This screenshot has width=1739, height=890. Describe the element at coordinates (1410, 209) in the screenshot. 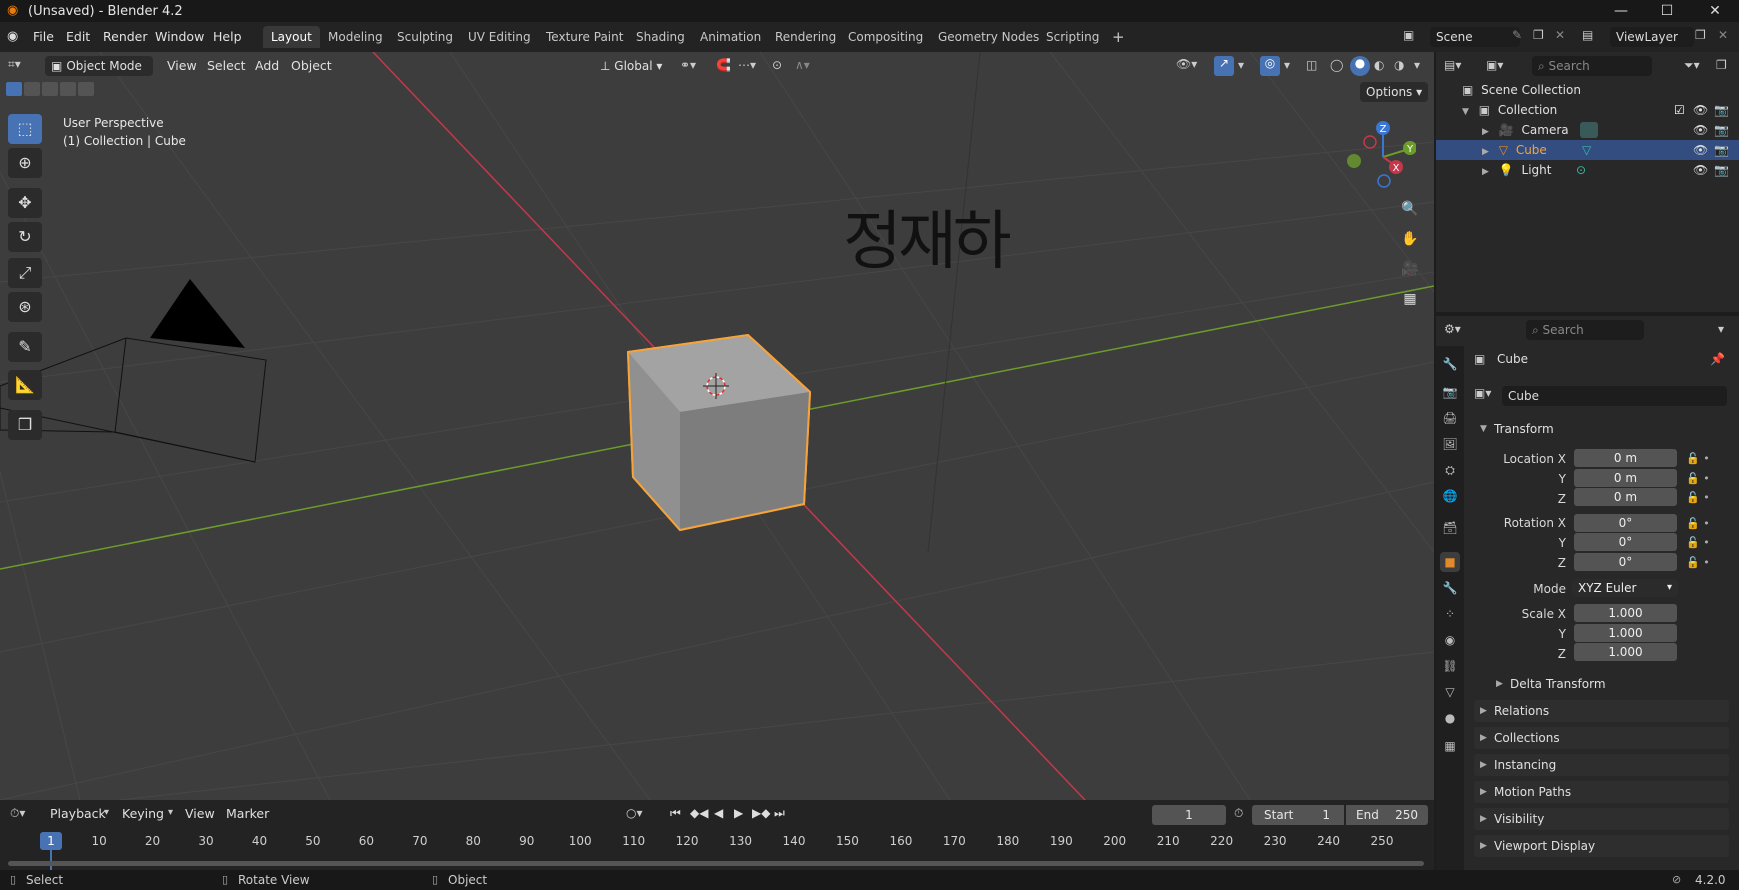

I see `zoom-icon: 🔍` at that location.